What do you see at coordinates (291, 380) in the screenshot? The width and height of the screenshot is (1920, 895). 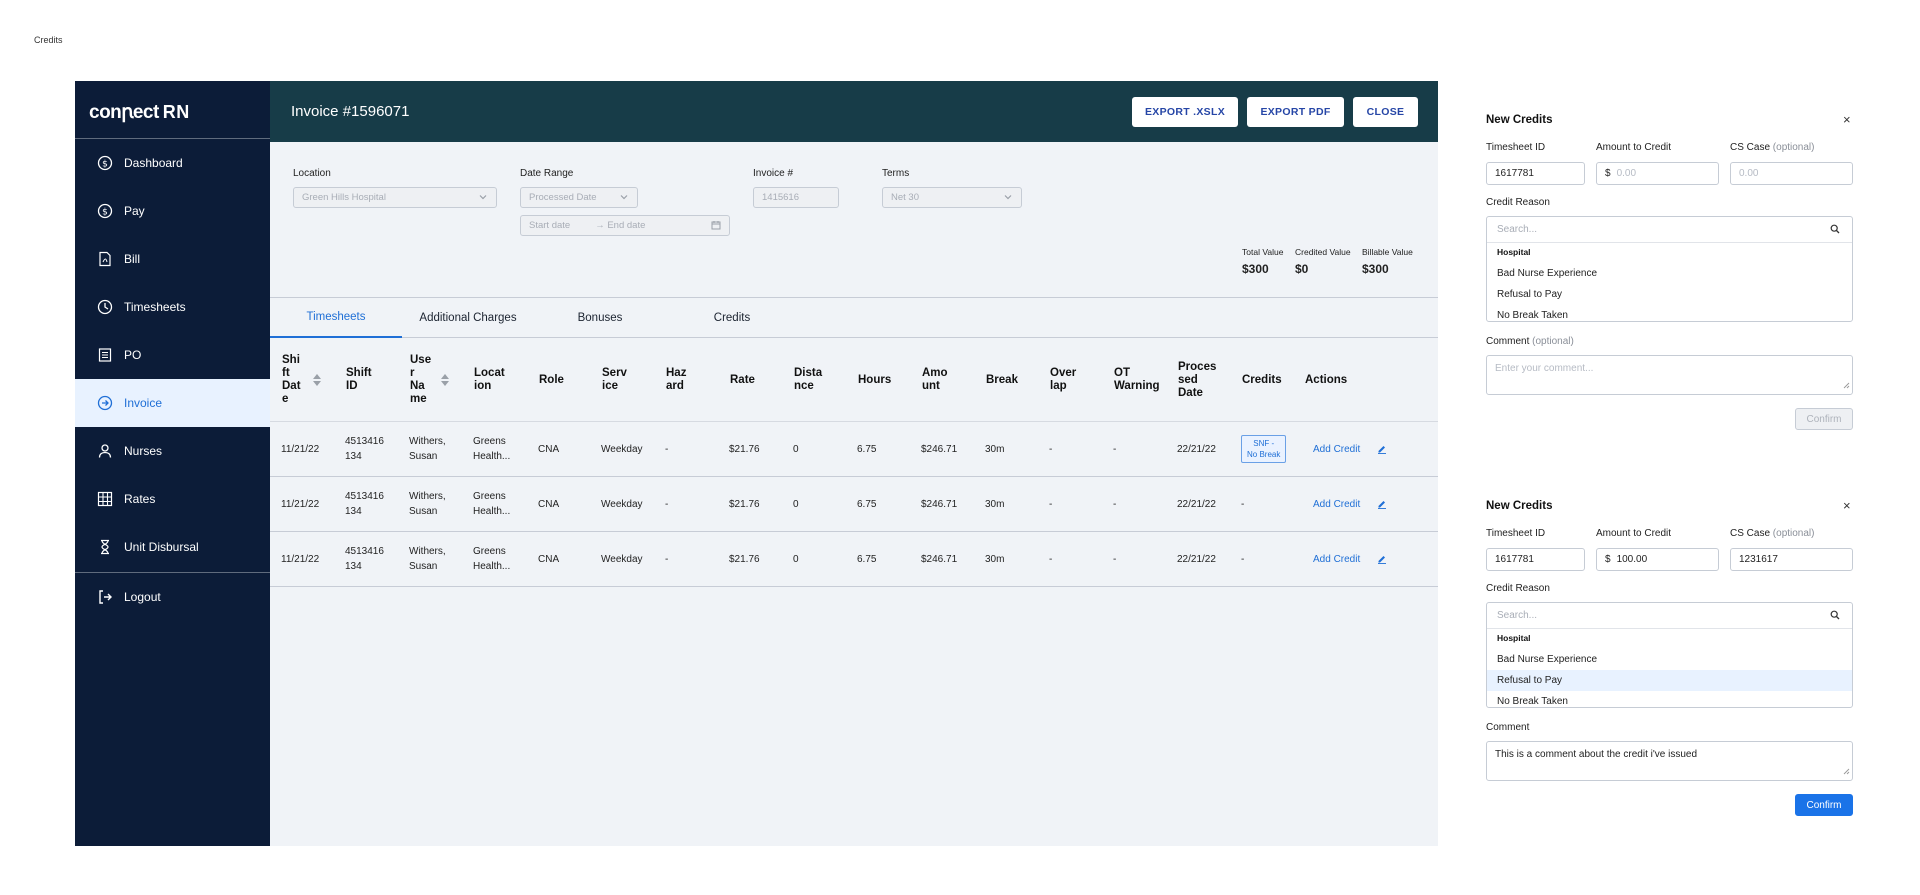 I see `column-header-shift-date: Shi ft Dat e` at bounding box center [291, 380].